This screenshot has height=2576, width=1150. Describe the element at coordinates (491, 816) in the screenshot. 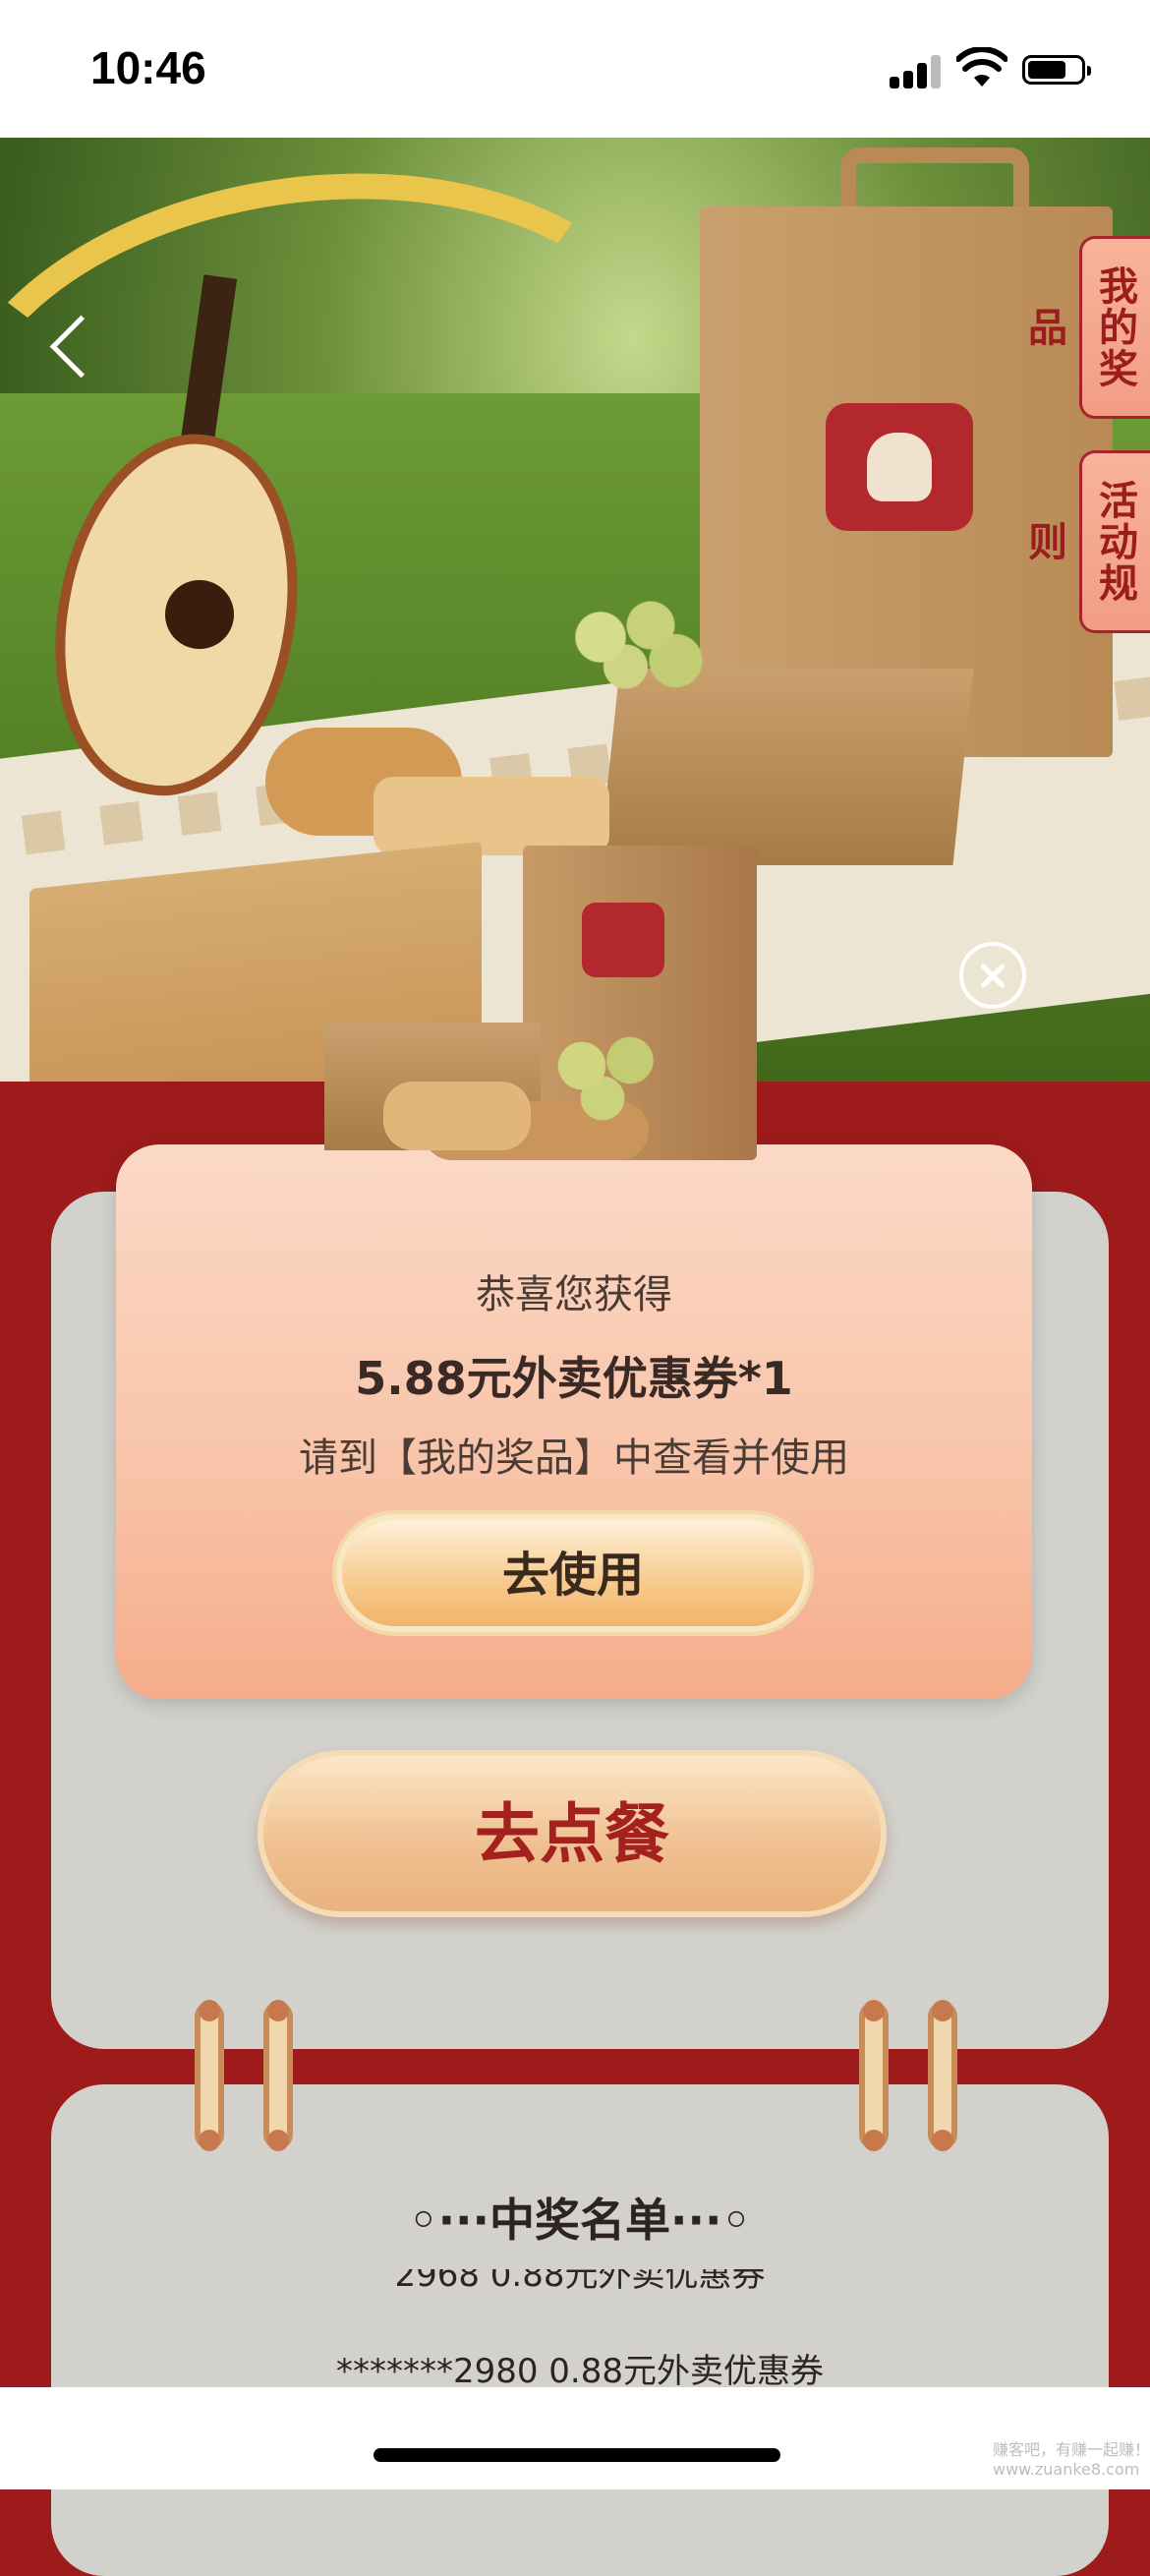

I see `bread-slices` at that location.